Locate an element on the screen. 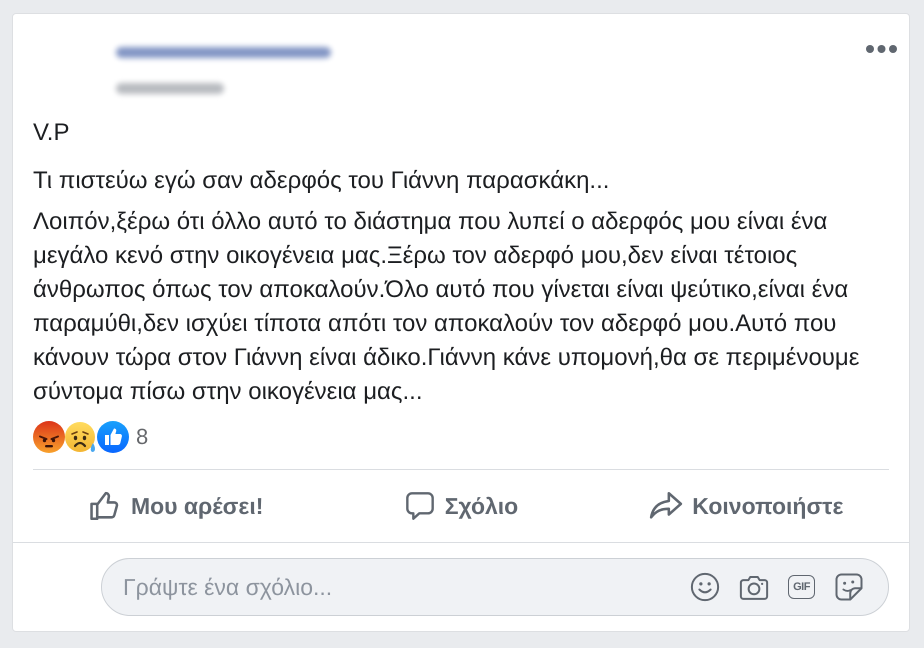  share-button: Κοινοποιήστε is located at coordinates (746, 506).